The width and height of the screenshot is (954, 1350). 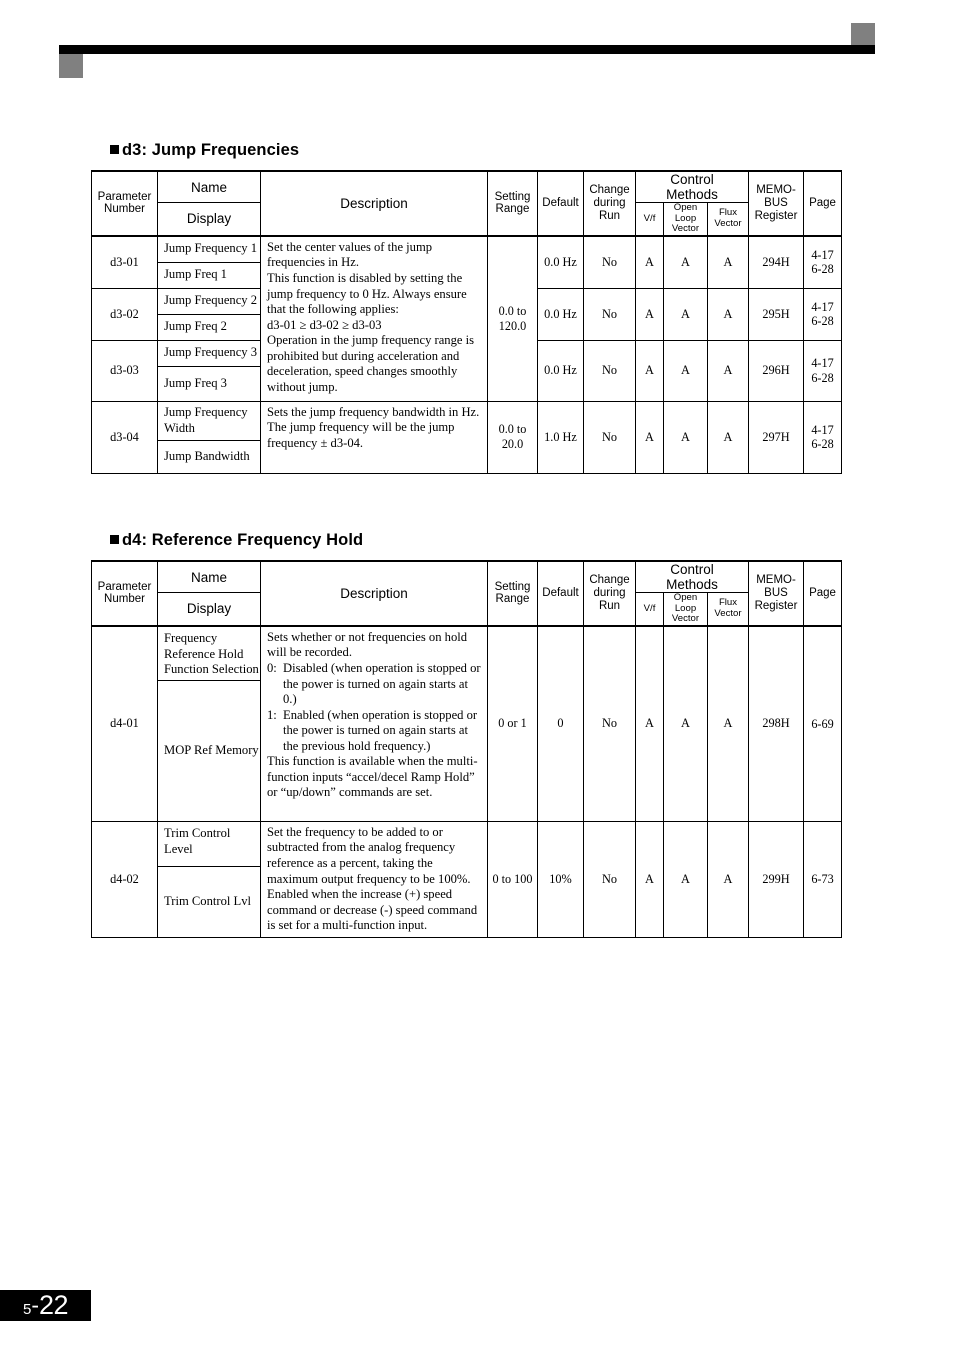 I want to click on cell-default-d3-02: 0.0 Hz, so click(x=560, y=314).